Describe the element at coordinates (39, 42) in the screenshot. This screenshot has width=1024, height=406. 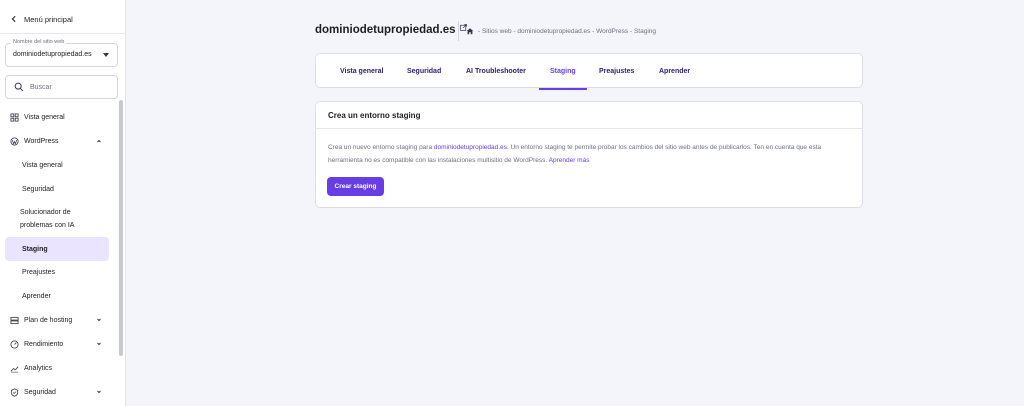
I see `site-select-label: Nombre del sitio web` at that location.